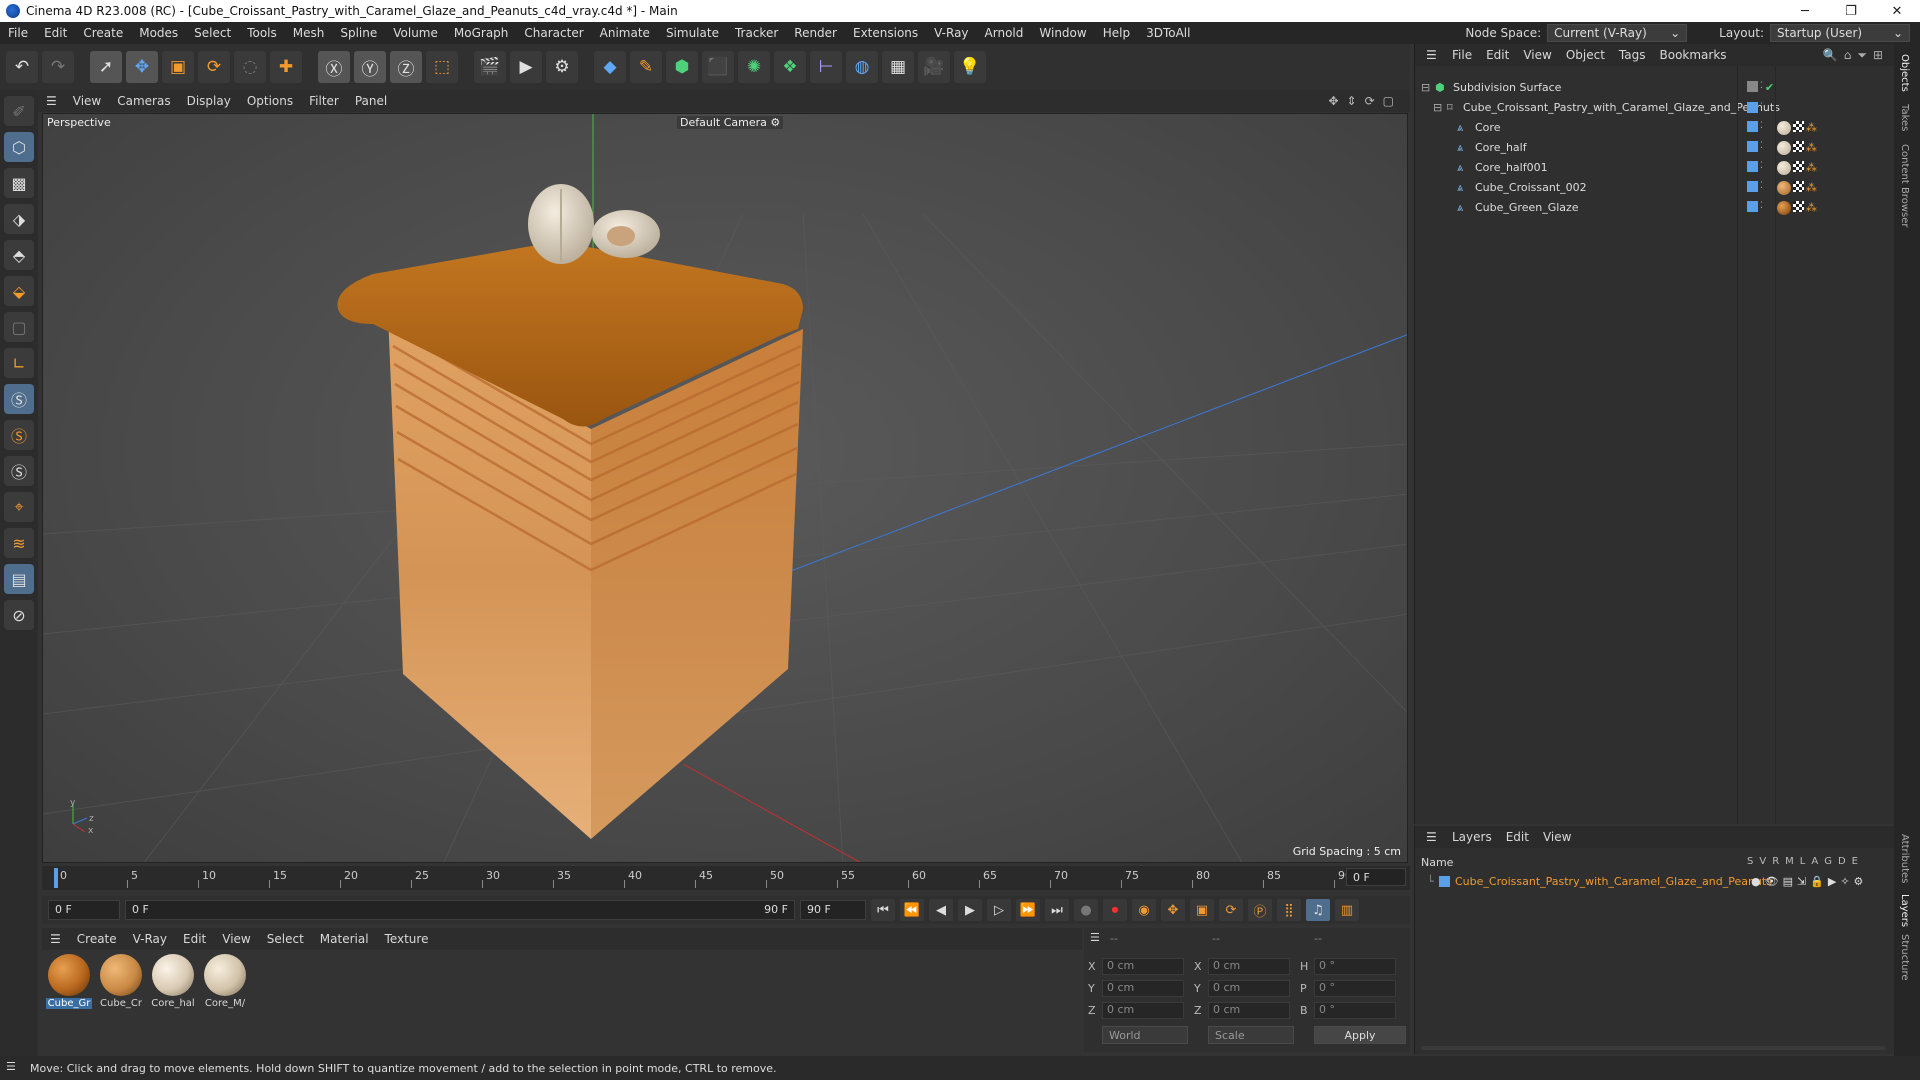  Describe the element at coordinates (754, 67) in the screenshot. I see `cloner-icon: ✺` at that location.